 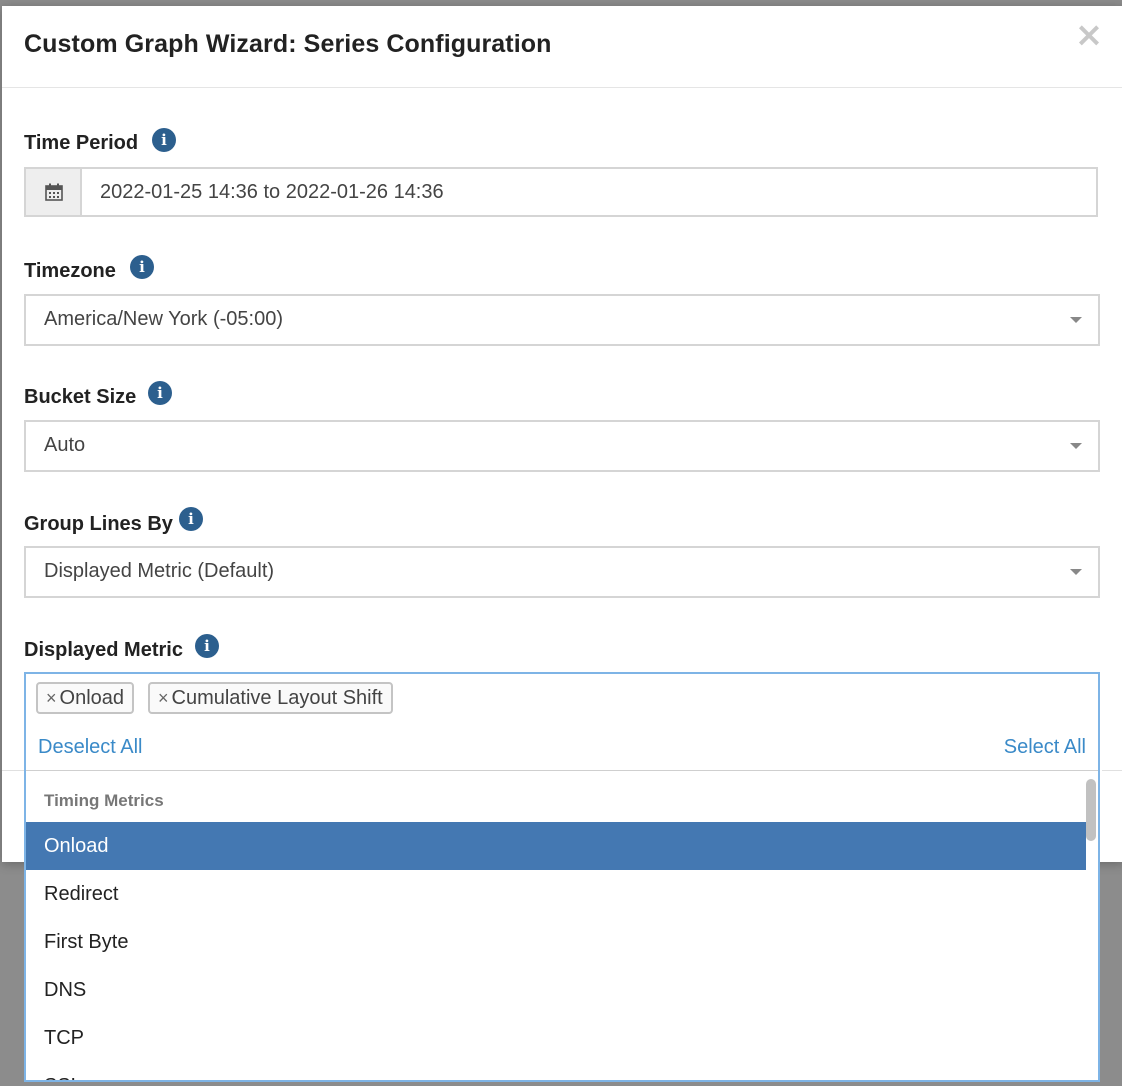 I want to click on option-dns: DNS, so click(x=556, y=990).